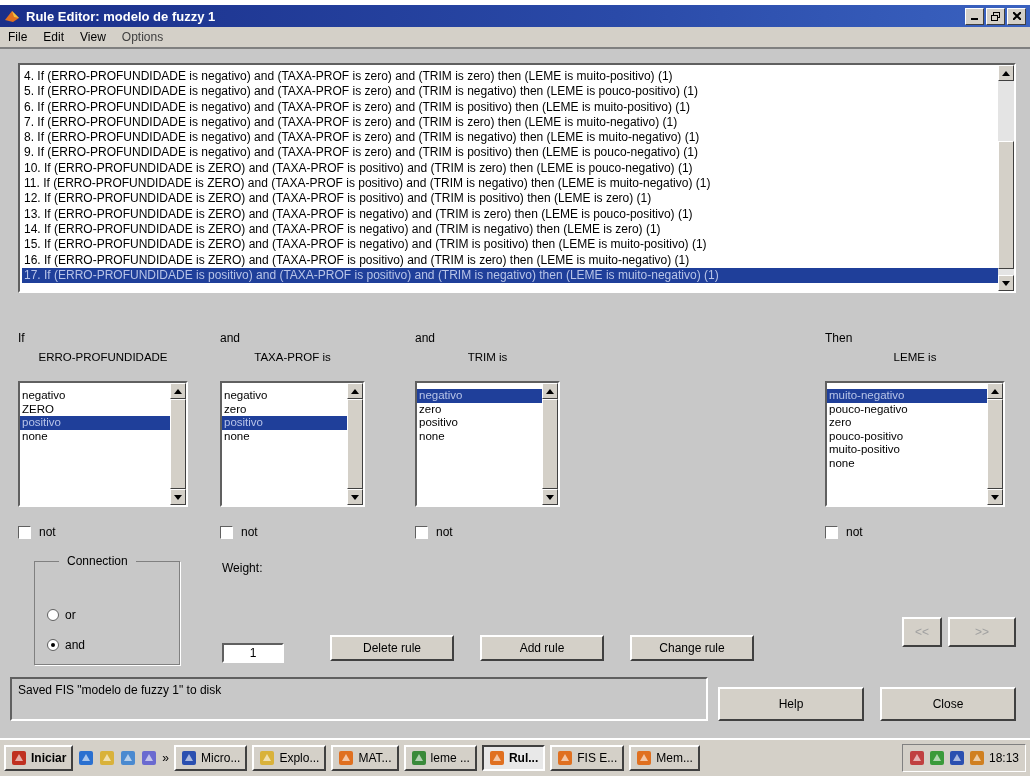  What do you see at coordinates (510, 77) in the screenshot?
I see `rule-item: 4. If (ERRO-PROFUNDIDADE is negativo) and (TAXA-PROF is zero) and (TRIM is zero) then (LEME is muito-positivo) (1)` at bounding box center [510, 77].